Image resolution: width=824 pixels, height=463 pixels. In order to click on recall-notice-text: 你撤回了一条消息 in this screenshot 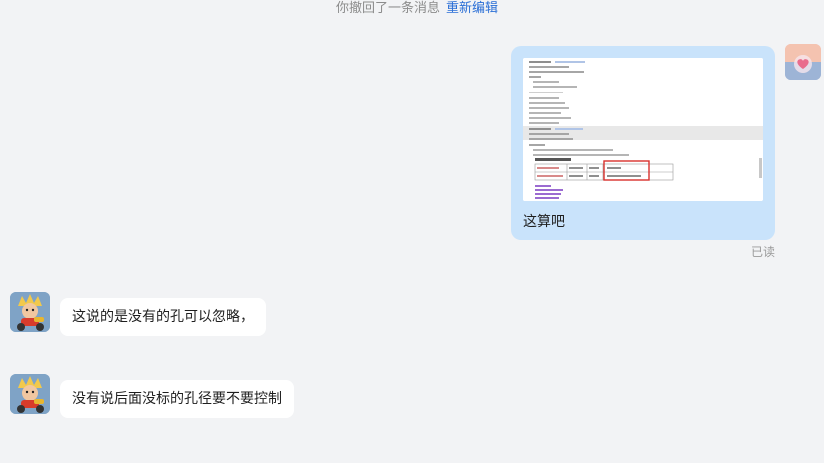, I will do `click(387, 8)`.